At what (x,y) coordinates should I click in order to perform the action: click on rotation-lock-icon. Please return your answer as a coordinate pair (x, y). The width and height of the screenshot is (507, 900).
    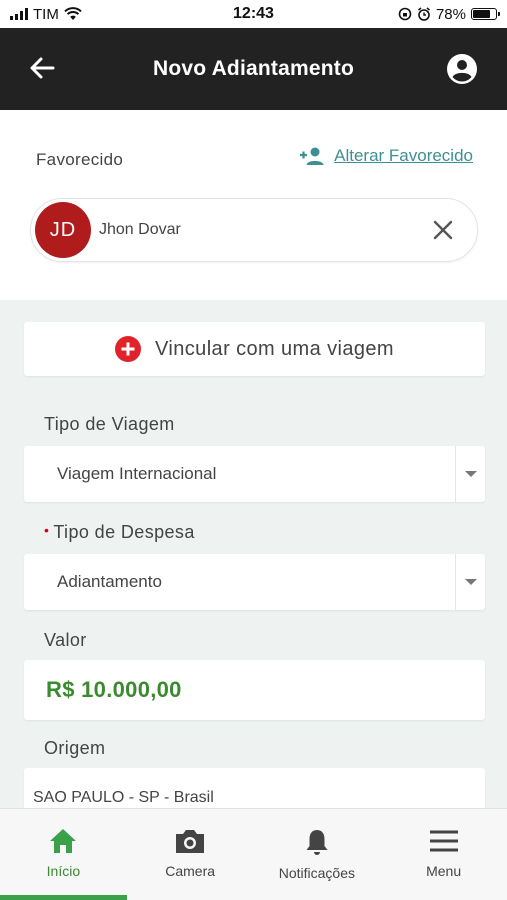
    Looking at the image, I should click on (405, 14).